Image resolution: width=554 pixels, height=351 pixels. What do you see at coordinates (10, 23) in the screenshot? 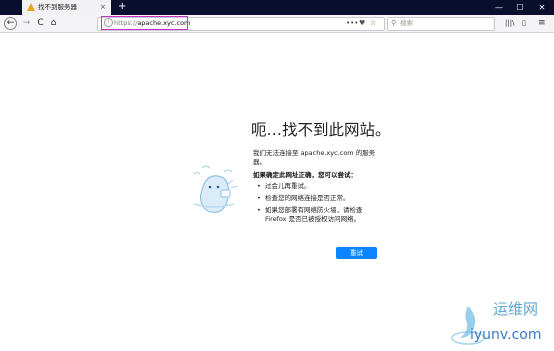
I see `back-button: ←` at bounding box center [10, 23].